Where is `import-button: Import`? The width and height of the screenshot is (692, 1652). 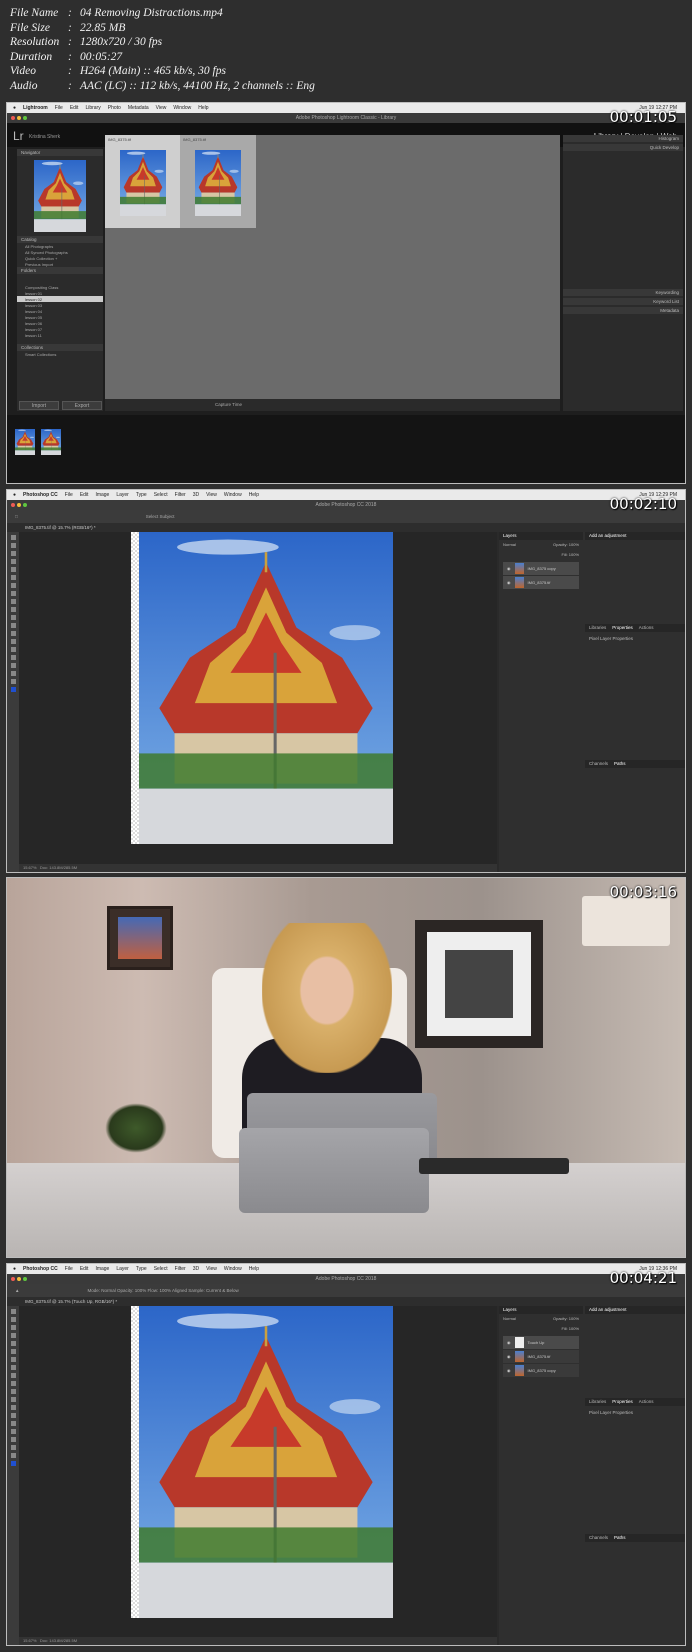
import-button: Import is located at coordinates (39, 405).